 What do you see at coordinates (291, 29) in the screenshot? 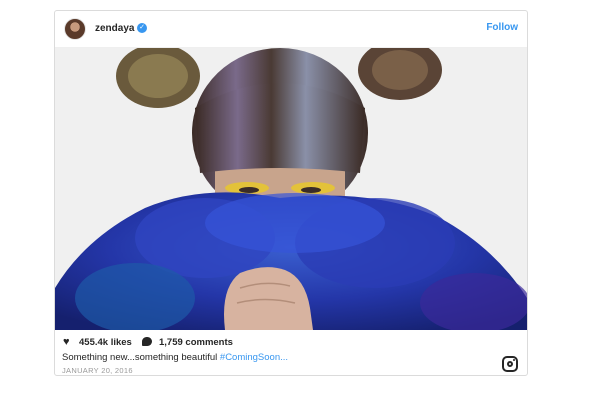
I see `post-header: zendaya ✓ Follow` at bounding box center [291, 29].